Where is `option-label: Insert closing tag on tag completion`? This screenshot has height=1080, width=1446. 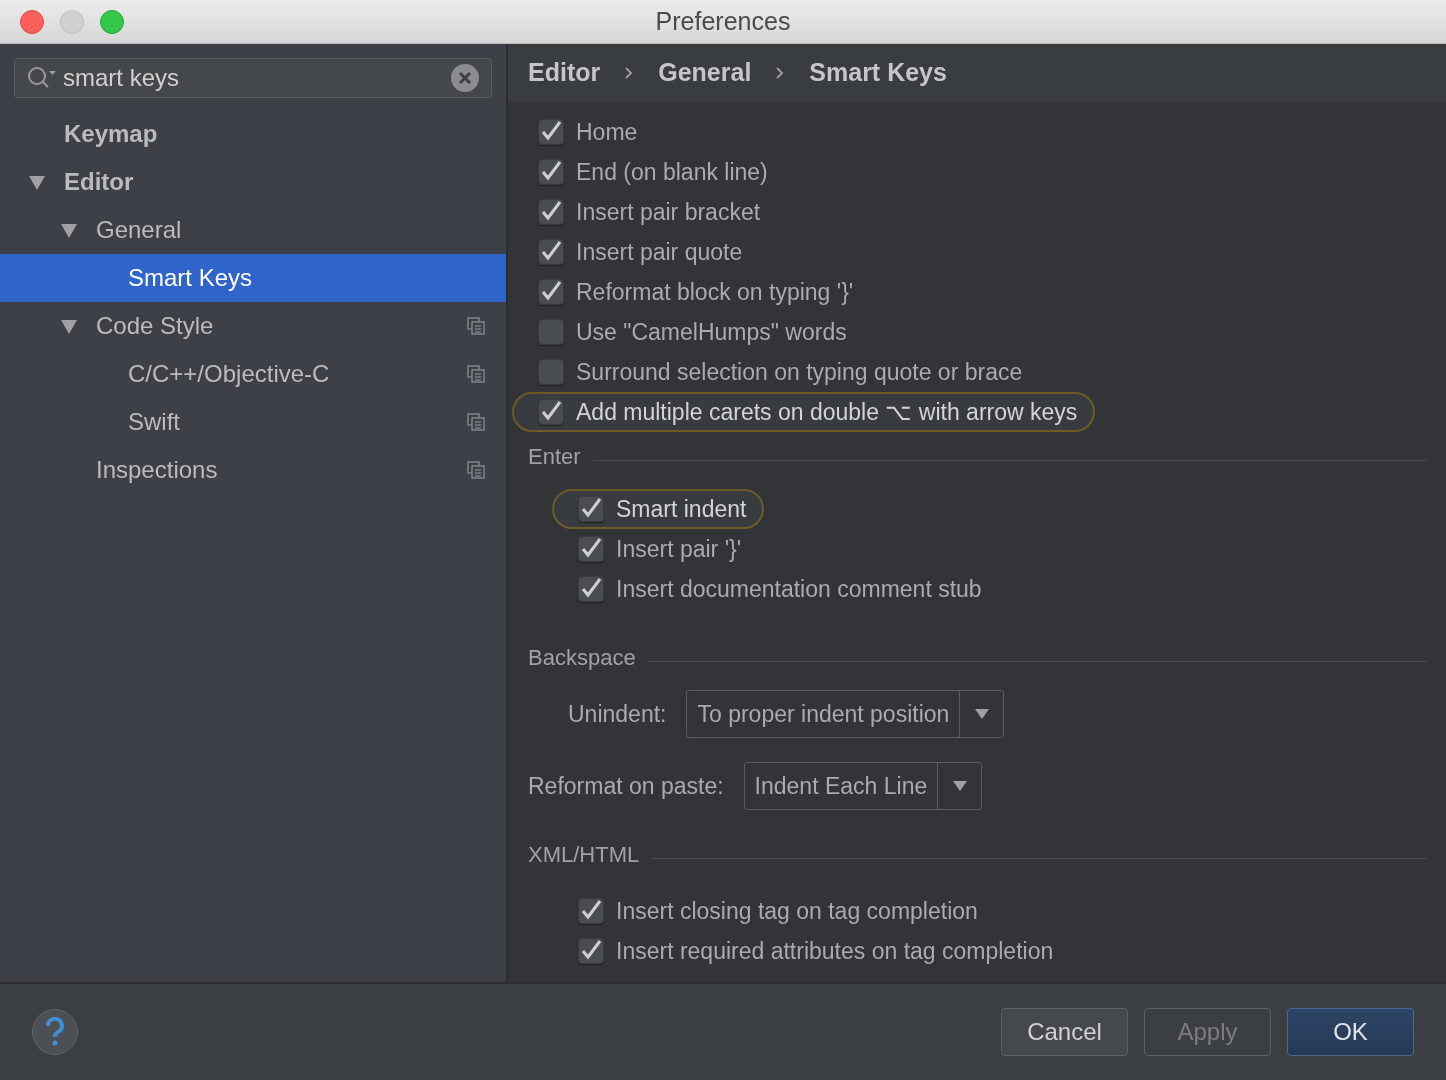
option-label: Insert closing tag on tag completion is located at coordinates (797, 911).